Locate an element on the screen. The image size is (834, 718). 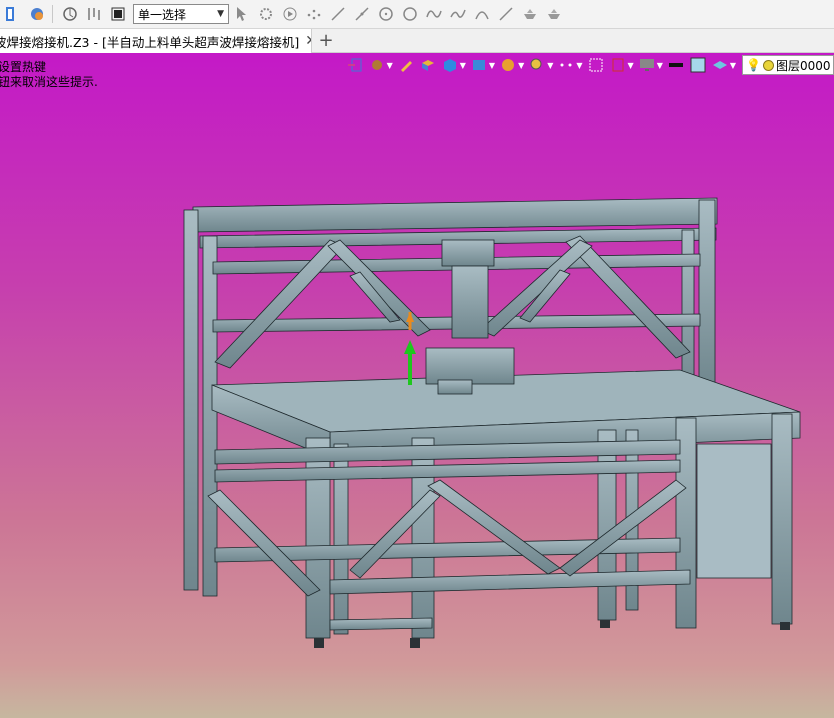
pencil-icon is located at coordinates (406, 65).